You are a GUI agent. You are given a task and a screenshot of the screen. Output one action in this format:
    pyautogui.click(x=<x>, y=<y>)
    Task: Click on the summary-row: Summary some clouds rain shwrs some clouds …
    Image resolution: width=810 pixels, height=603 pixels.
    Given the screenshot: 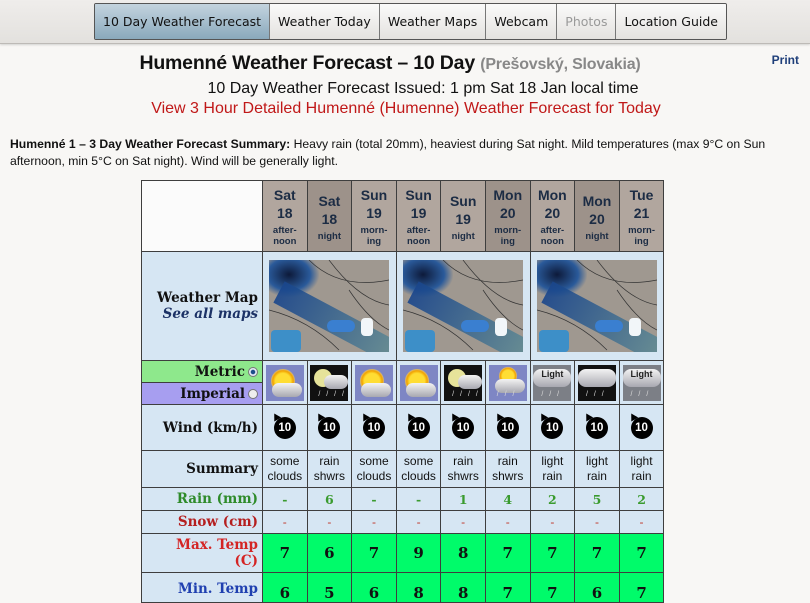 What is the action you would take?
    pyautogui.click(x=403, y=469)
    